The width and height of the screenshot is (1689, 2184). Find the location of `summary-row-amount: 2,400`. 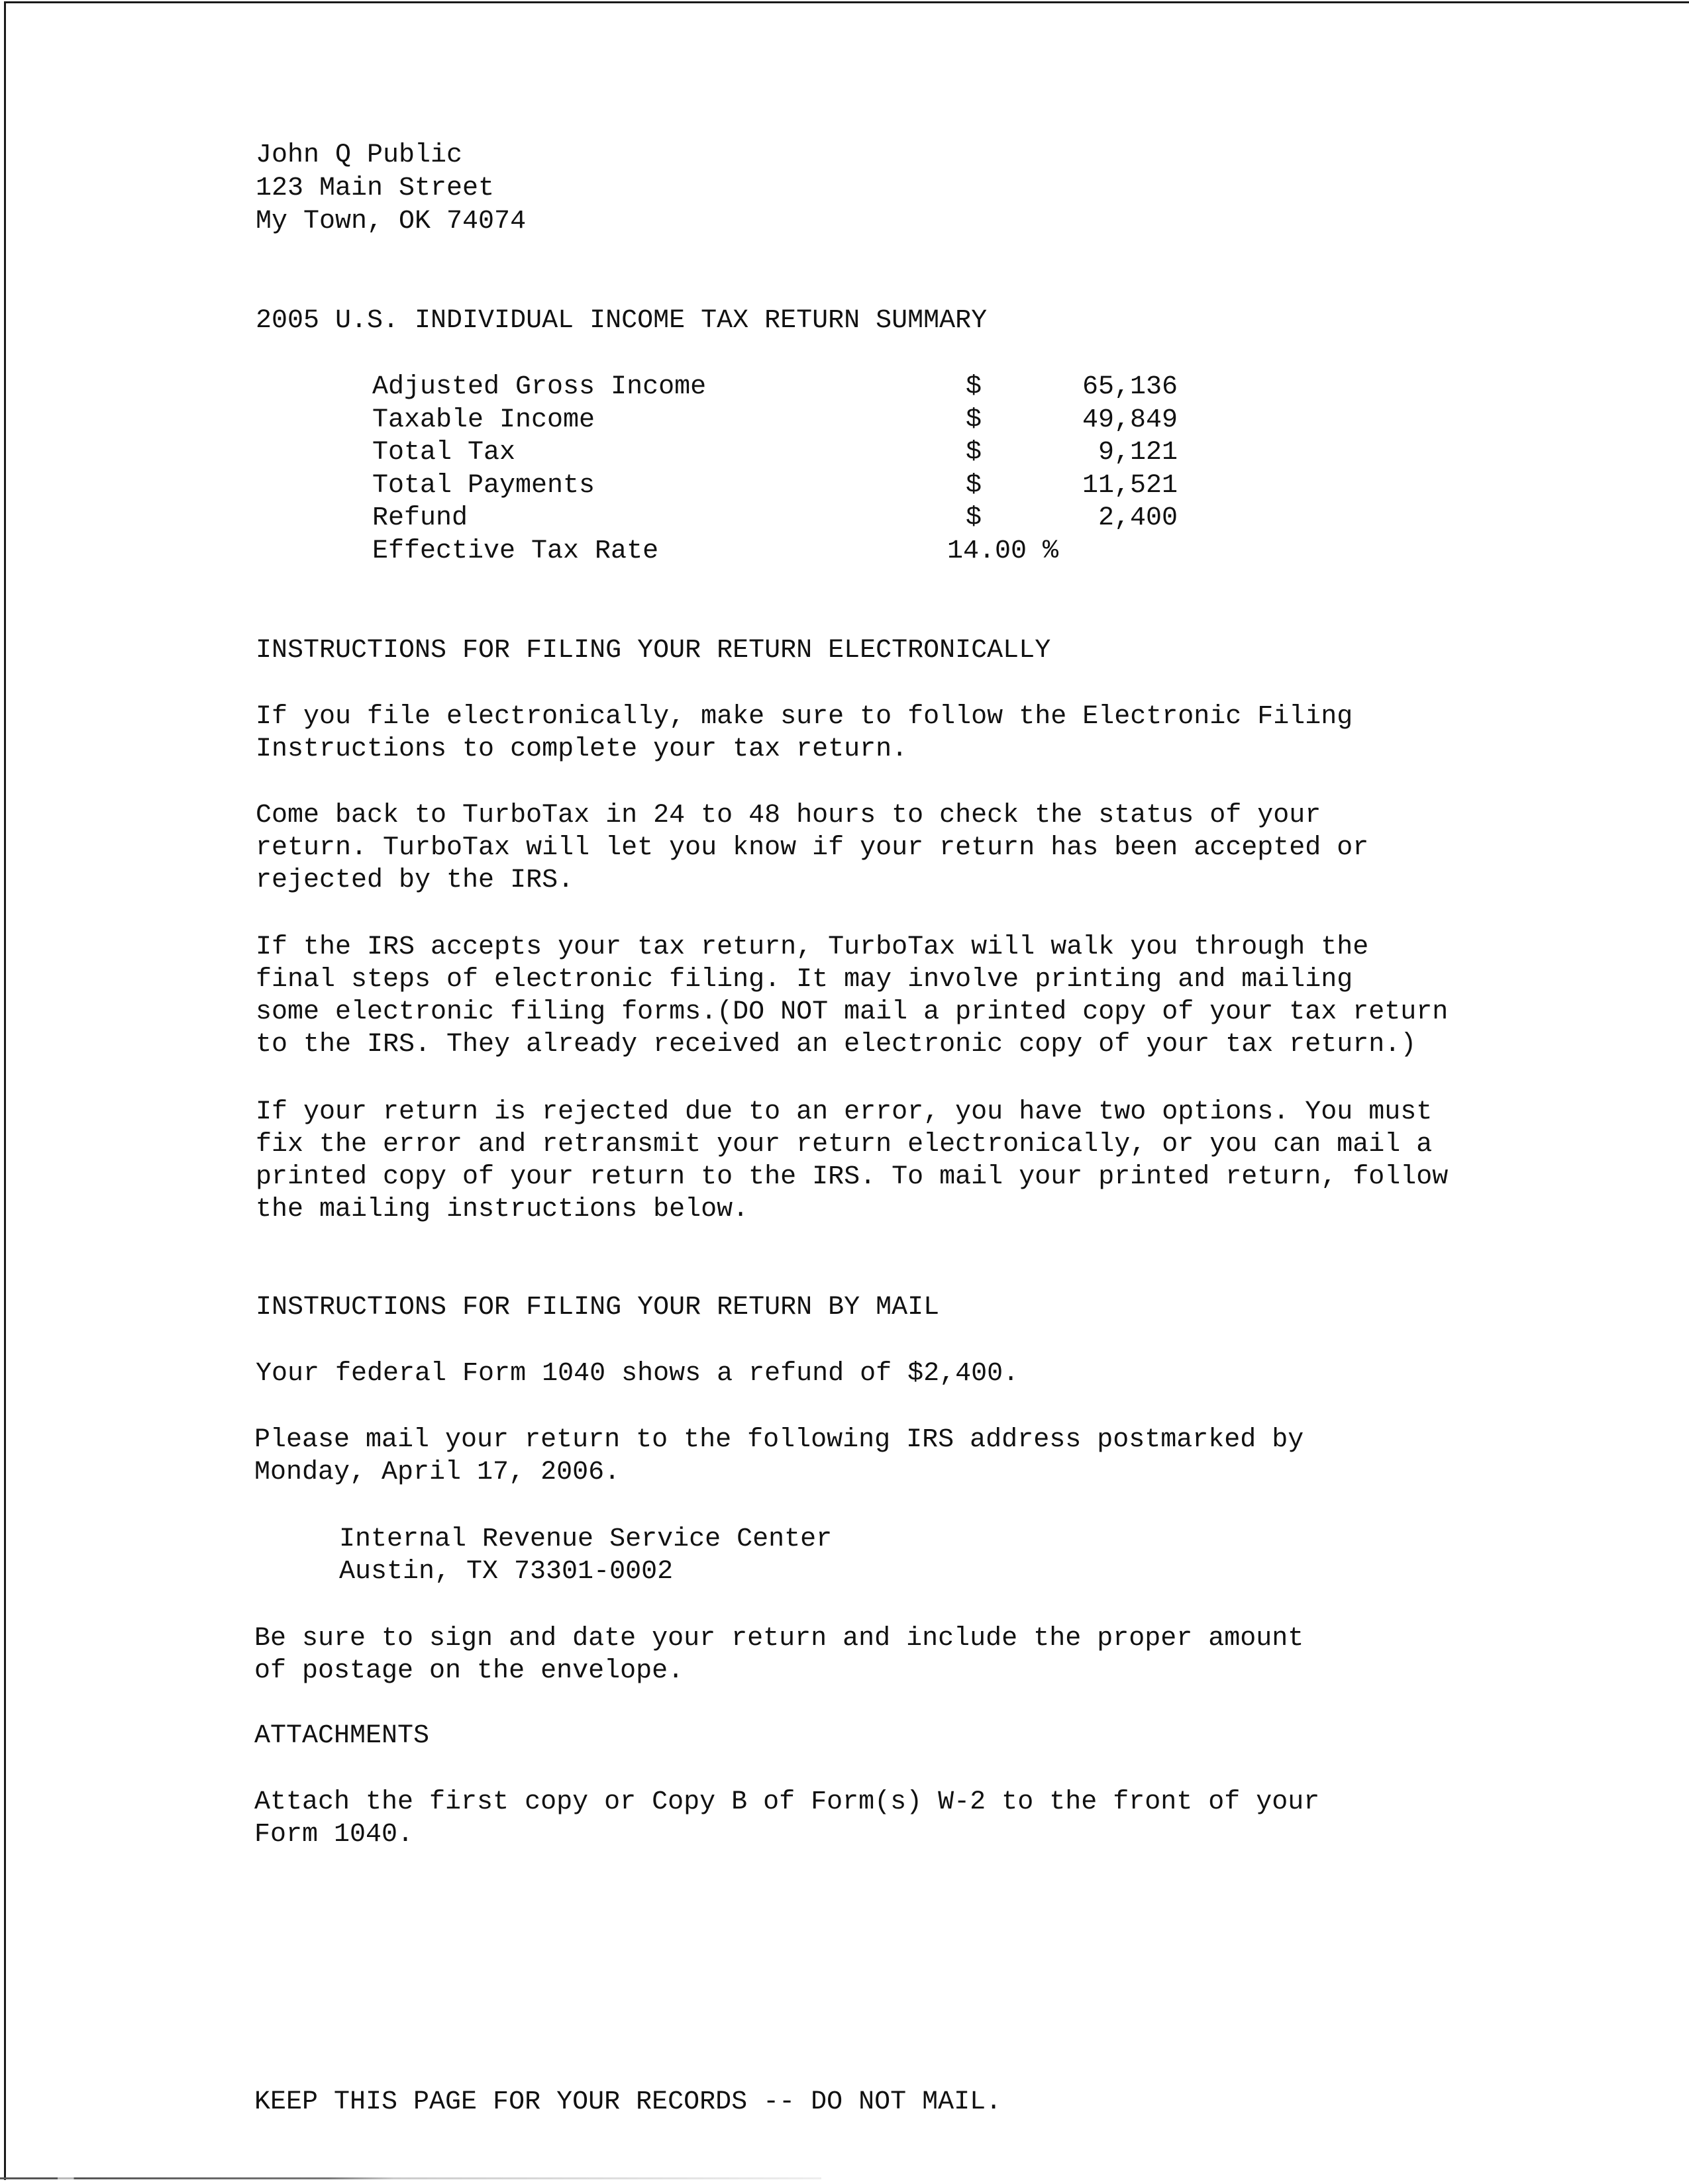

summary-row-amount: 2,400 is located at coordinates (1138, 518).